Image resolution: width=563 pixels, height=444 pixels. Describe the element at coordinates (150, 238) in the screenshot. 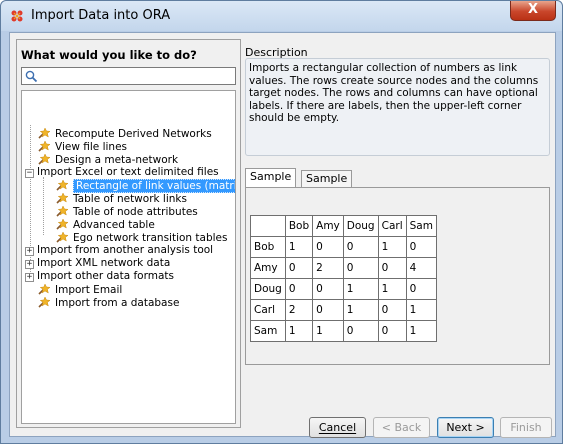

I see `tree-item-label: Ego network transition tables` at that location.